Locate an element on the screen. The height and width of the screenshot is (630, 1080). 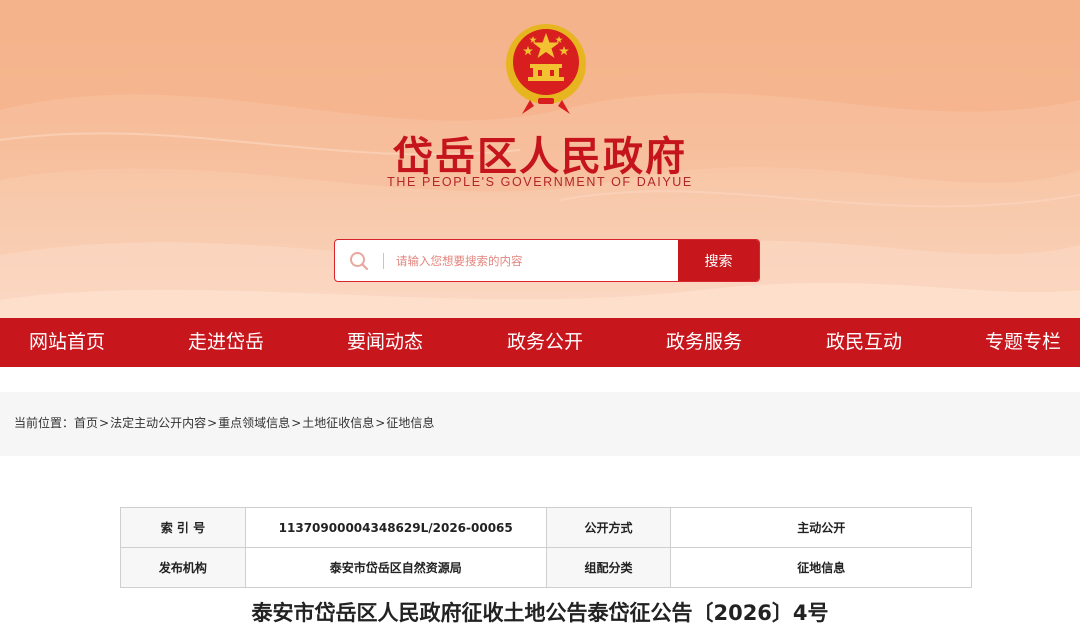
nav-item-open-affairs: 政务公开 is located at coordinates (545, 342).